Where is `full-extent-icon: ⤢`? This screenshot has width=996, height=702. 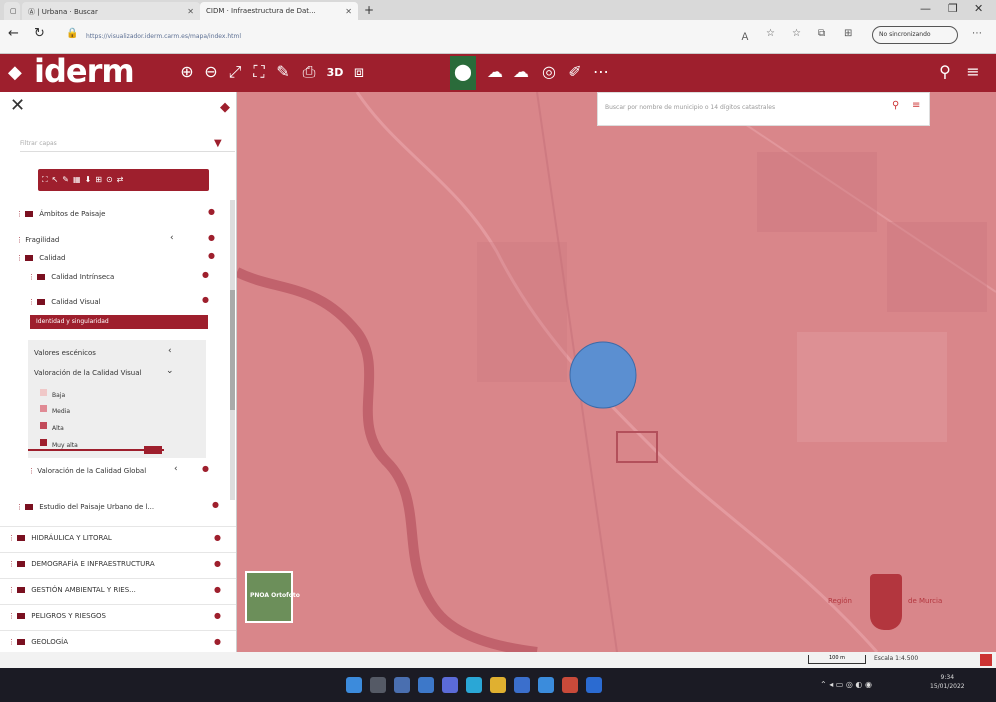
full-extent-icon: ⤢ is located at coordinates (235, 72).